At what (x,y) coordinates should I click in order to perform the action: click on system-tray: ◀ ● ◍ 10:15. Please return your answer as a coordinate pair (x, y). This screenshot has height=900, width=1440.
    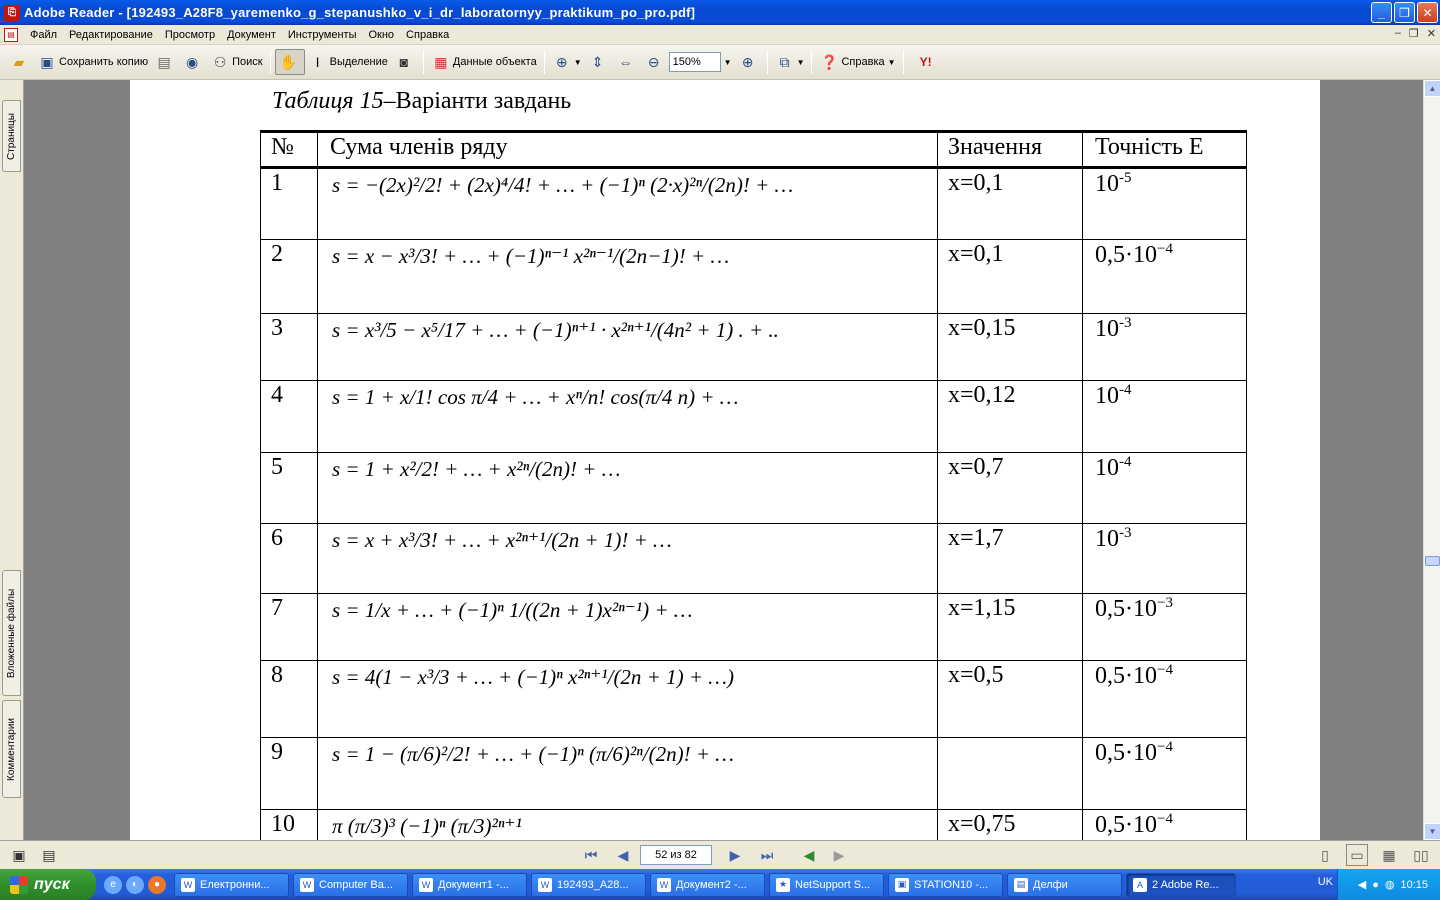
    Looking at the image, I should click on (1388, 884).